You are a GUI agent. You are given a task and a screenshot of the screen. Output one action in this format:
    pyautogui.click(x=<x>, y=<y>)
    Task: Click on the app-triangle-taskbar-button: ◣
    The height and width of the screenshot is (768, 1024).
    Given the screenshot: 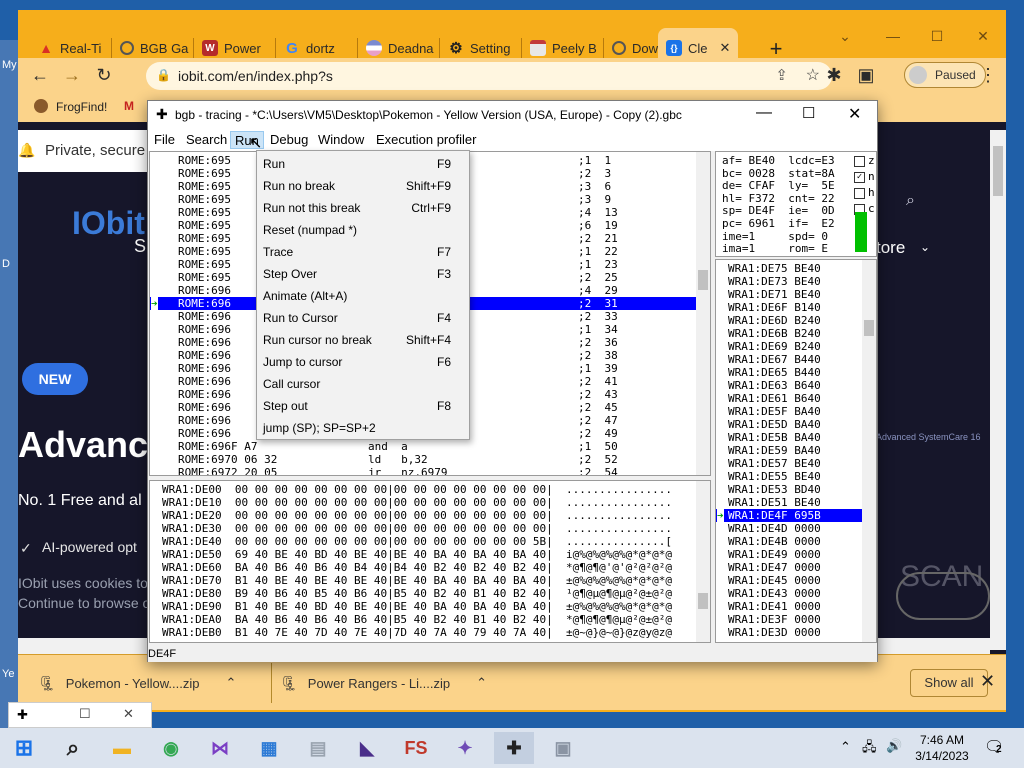 What is the action you would take?
    pyautogui.click(x=367, y=748)
    